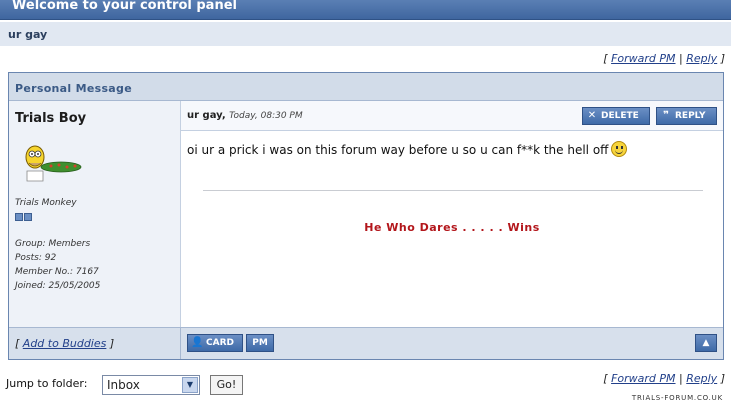  I want to click on page-header: Welcome to your control panel, so click(365, 10).